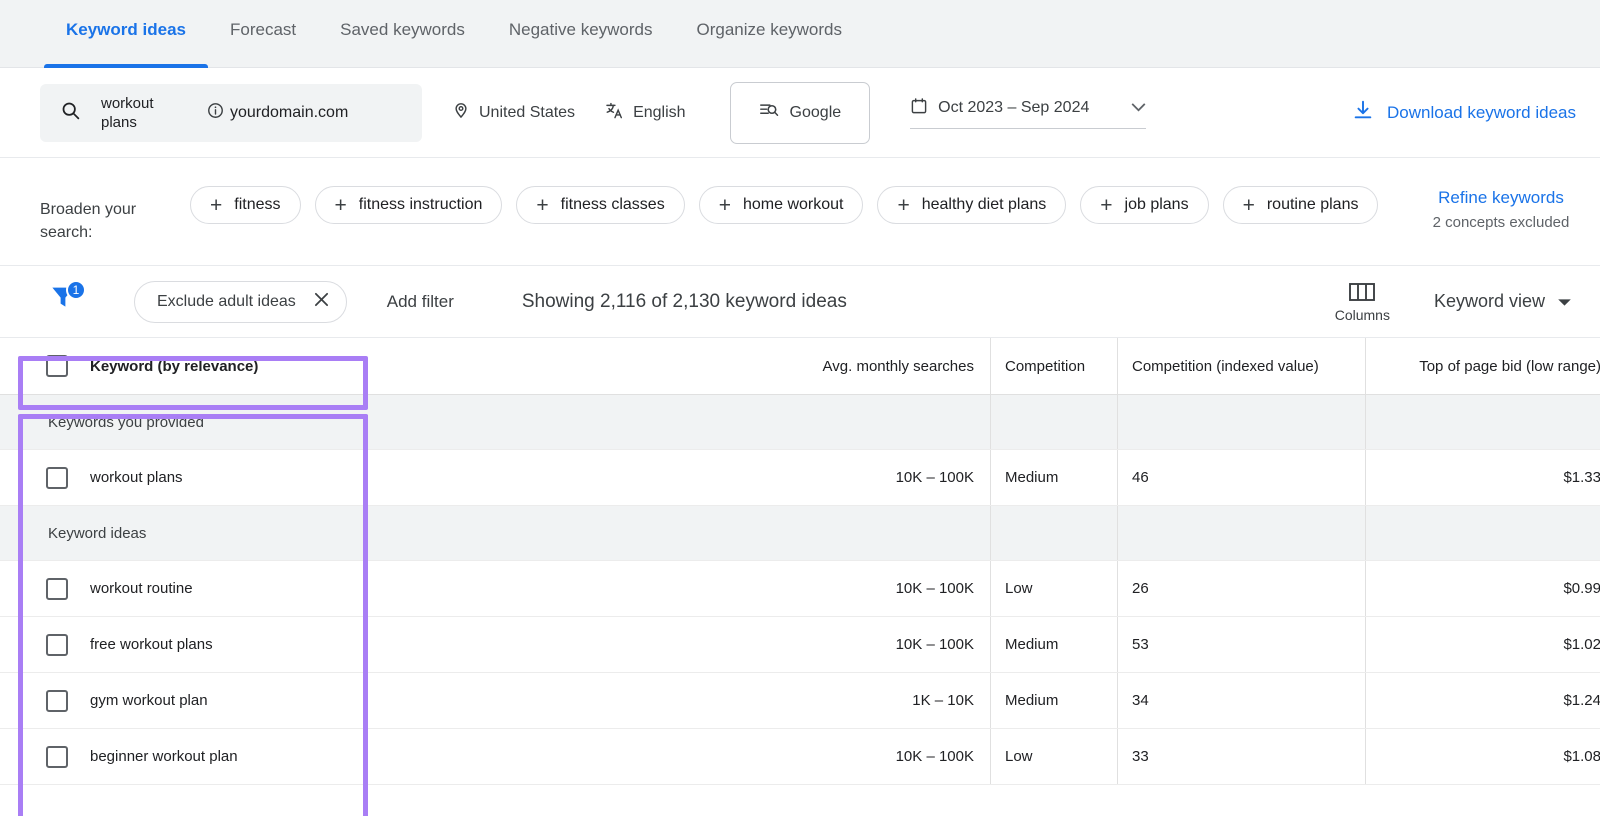  What do you see at coordinates (321, 302) in the screenshot?
I see `close-icon` at bounding box center [321, 302].